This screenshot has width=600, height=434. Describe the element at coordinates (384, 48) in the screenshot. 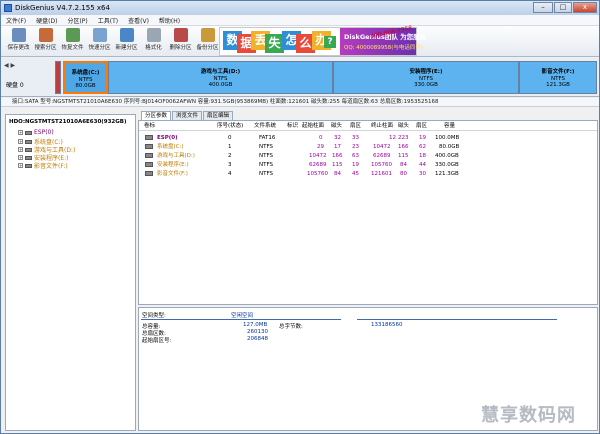

I see `banner-line2: QQ: 4000089958(与电话同号)` at that location.